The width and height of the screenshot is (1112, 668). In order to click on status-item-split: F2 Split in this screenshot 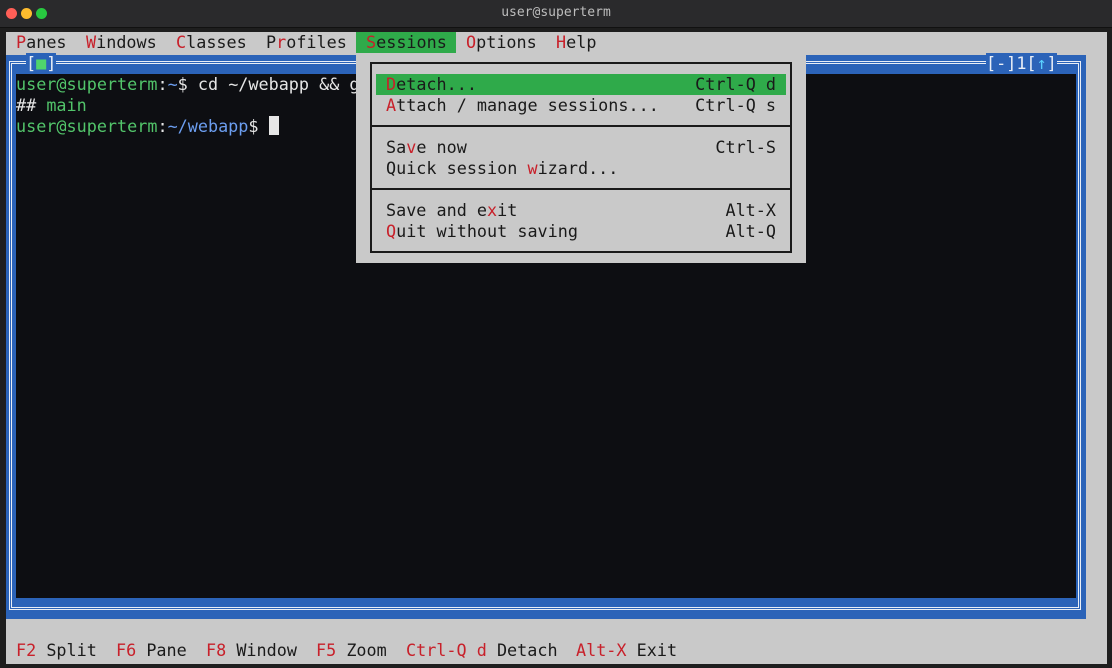, I will do `click(56, 650)`.